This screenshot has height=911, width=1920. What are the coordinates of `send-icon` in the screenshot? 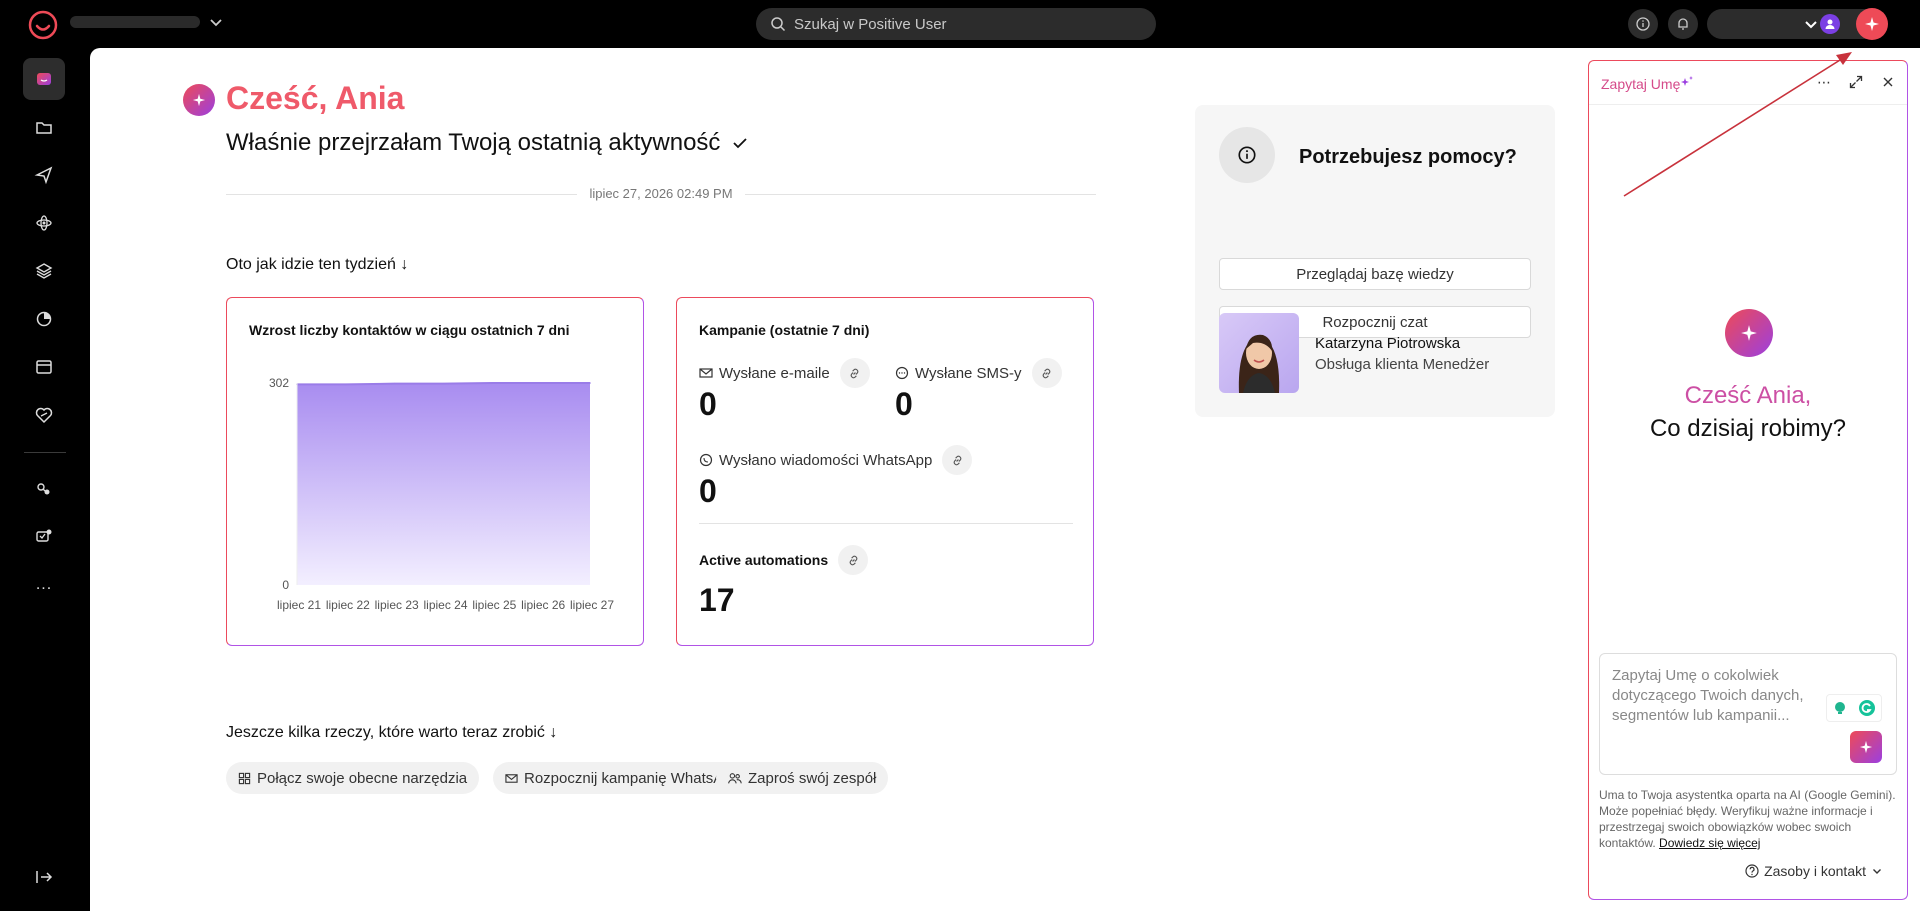 It's located at (43, 175).